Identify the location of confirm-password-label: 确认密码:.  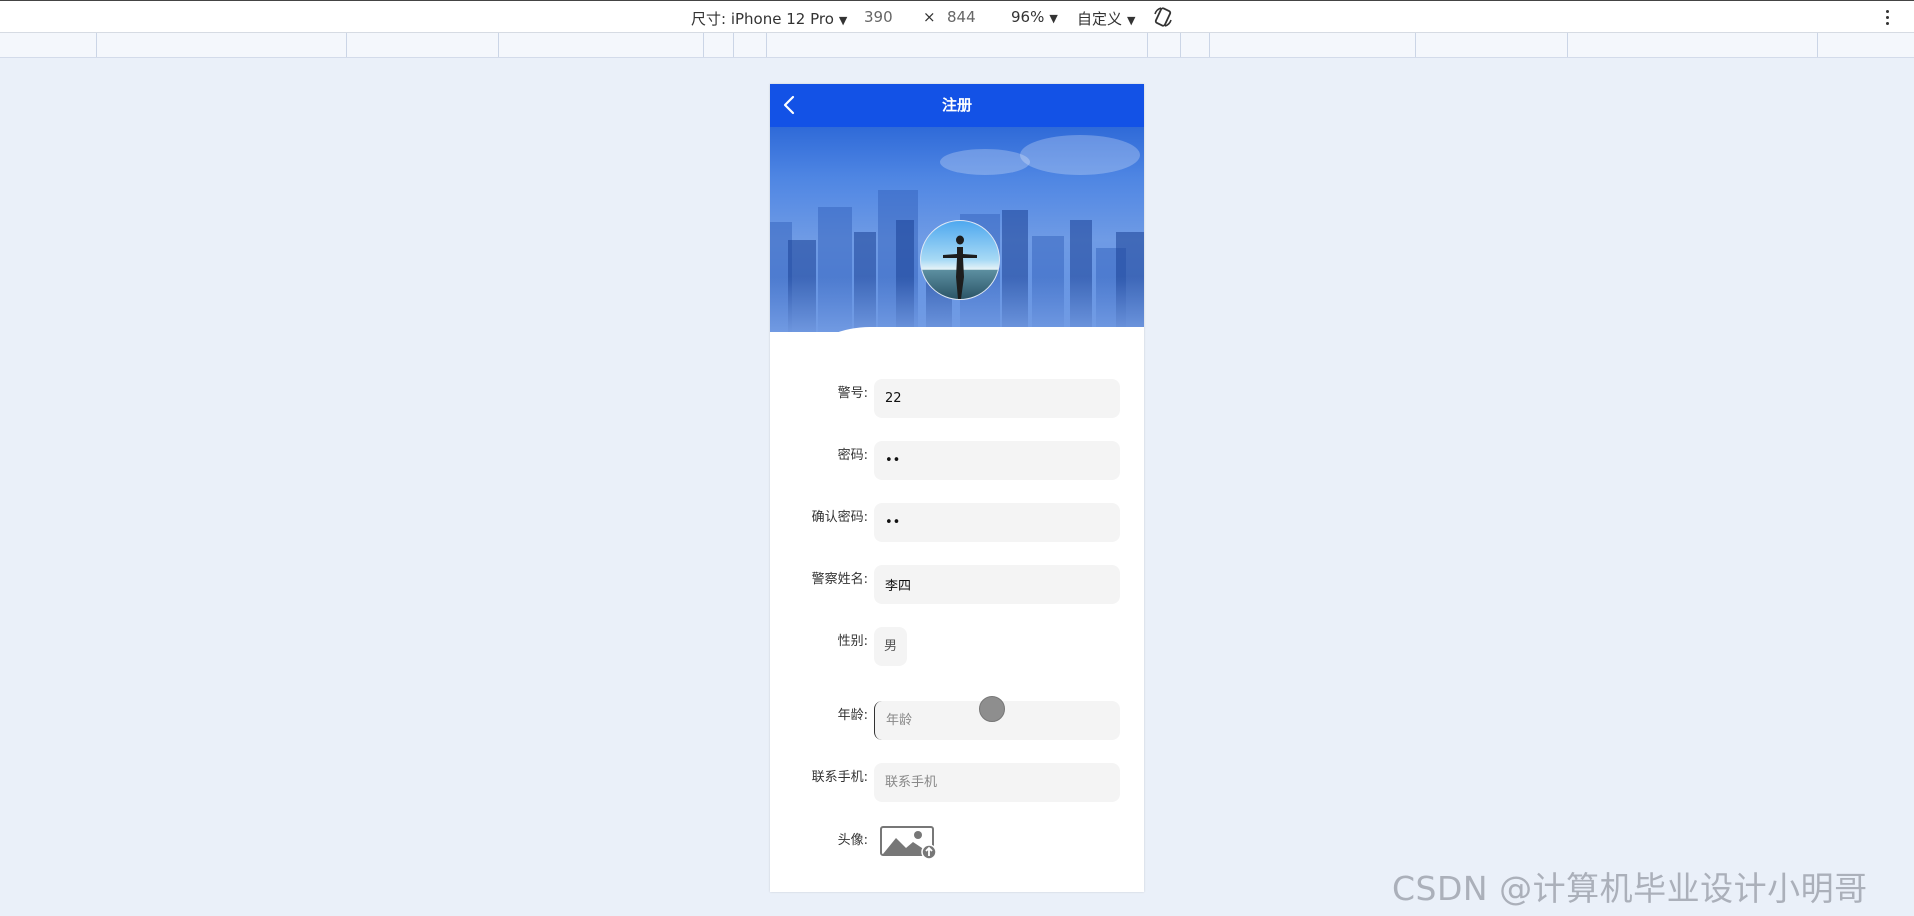
(839, 517).